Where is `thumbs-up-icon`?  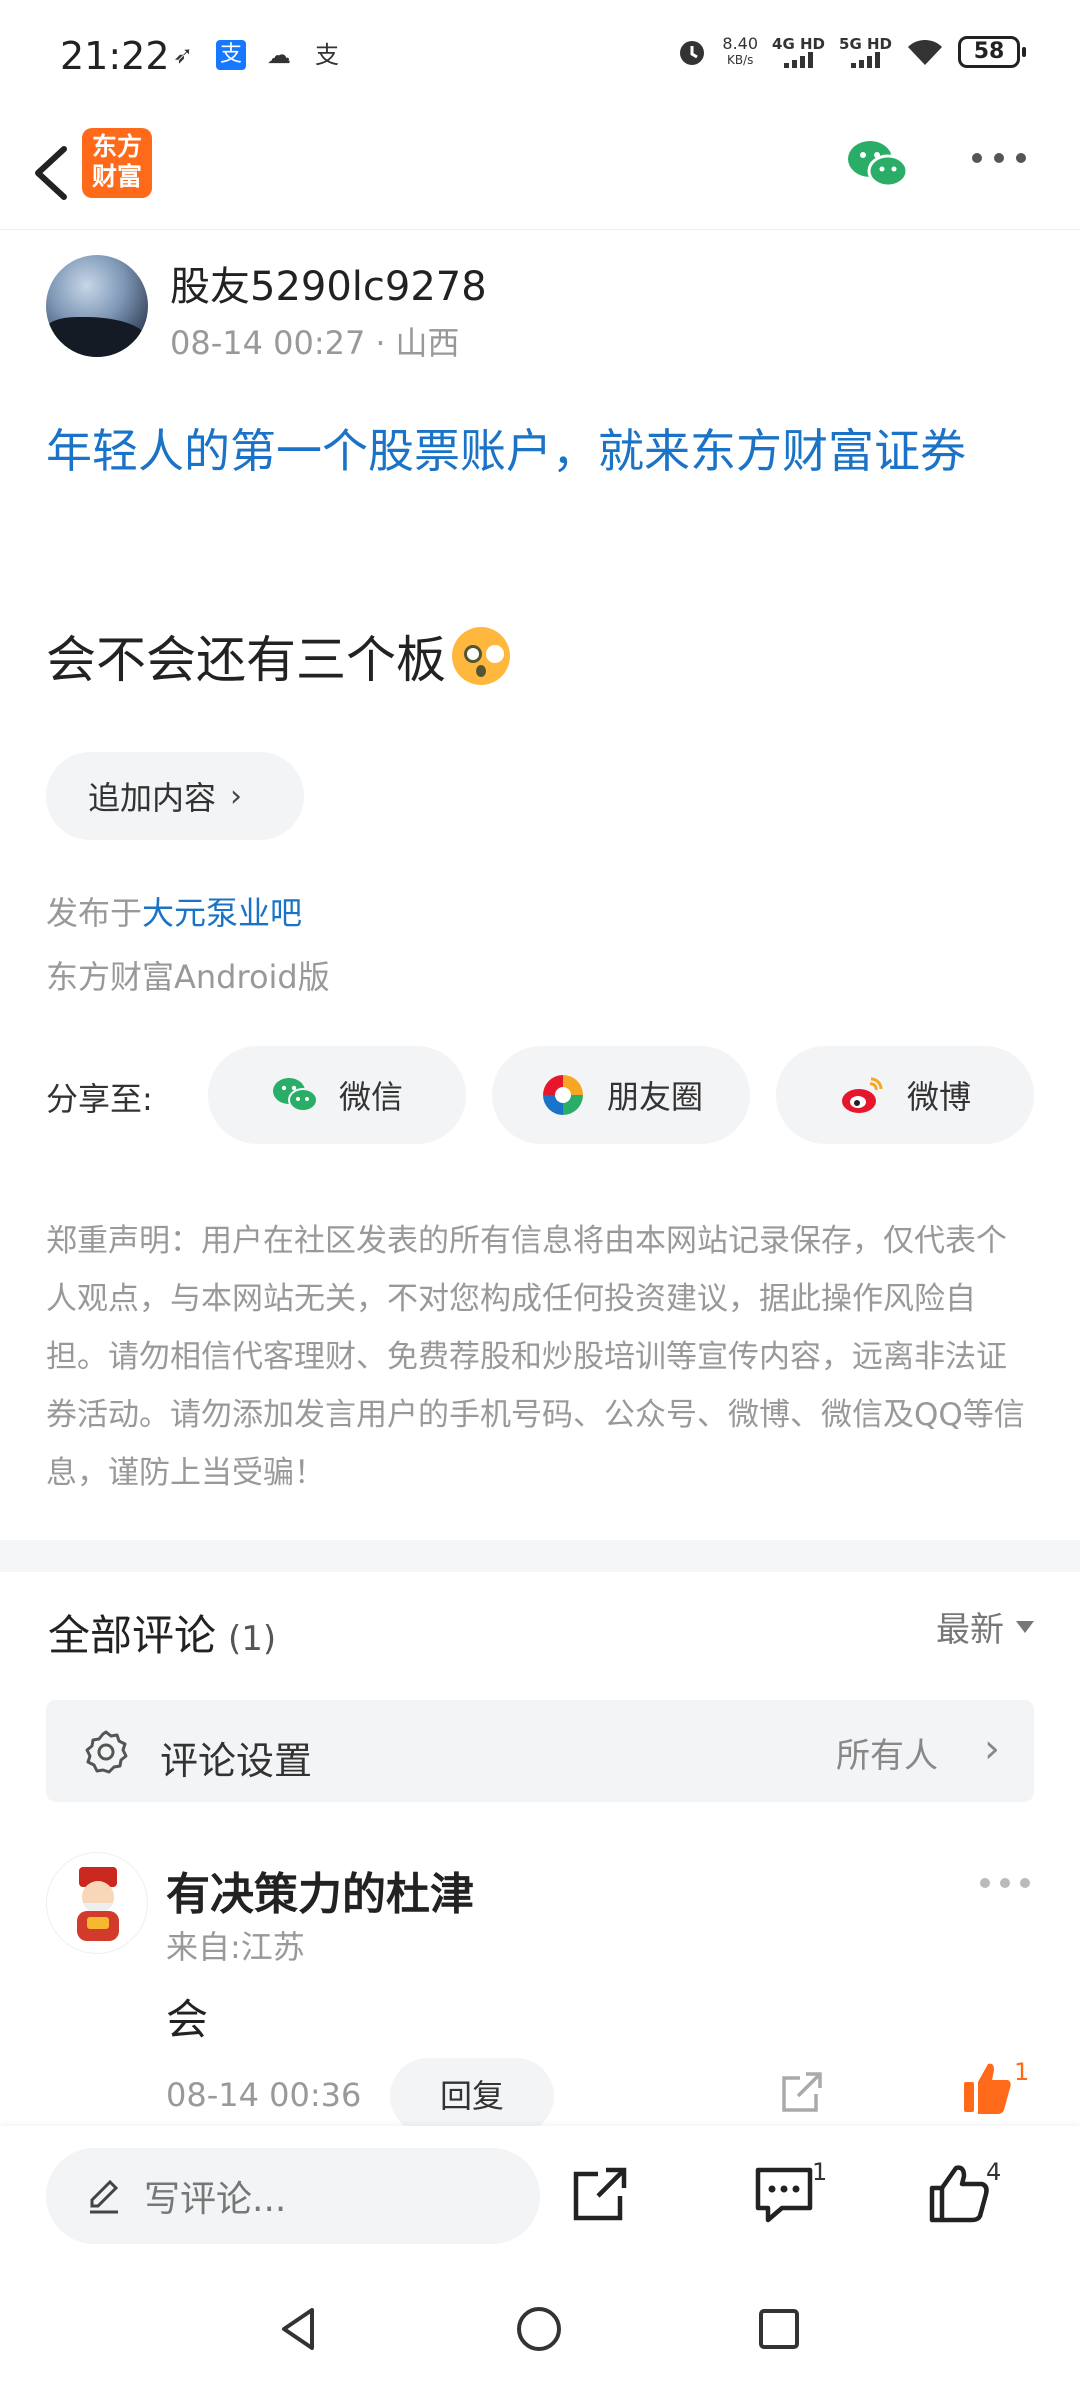
thumbs-up-icon is located at coordinates (988, 2088).